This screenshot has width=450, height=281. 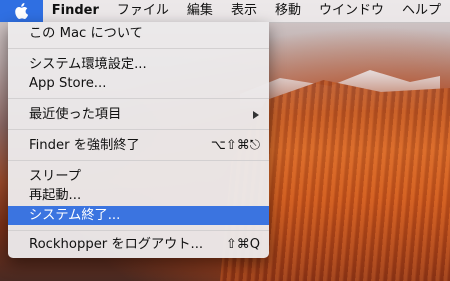 I want to click on submenu-arrow-icon, so click(x=256, y=115).